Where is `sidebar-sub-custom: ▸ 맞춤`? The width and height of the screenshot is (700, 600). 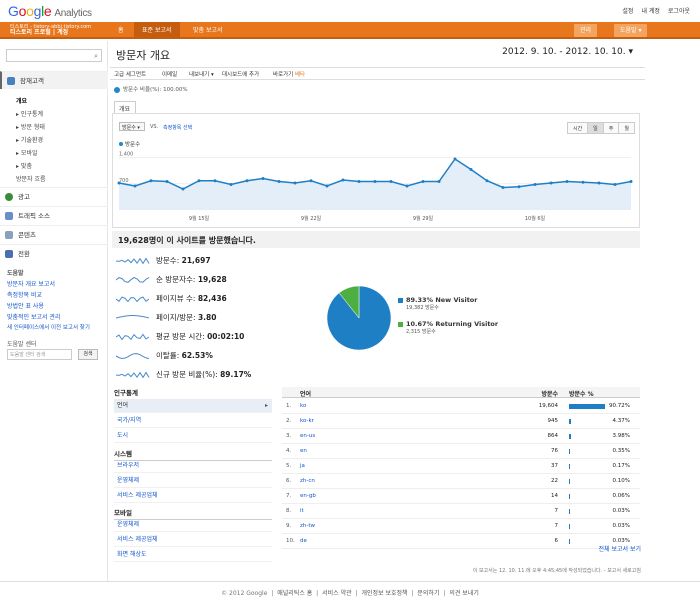 sidebar-sub-custom: ▸ 맞춤 is located at coordinates (24, 165).